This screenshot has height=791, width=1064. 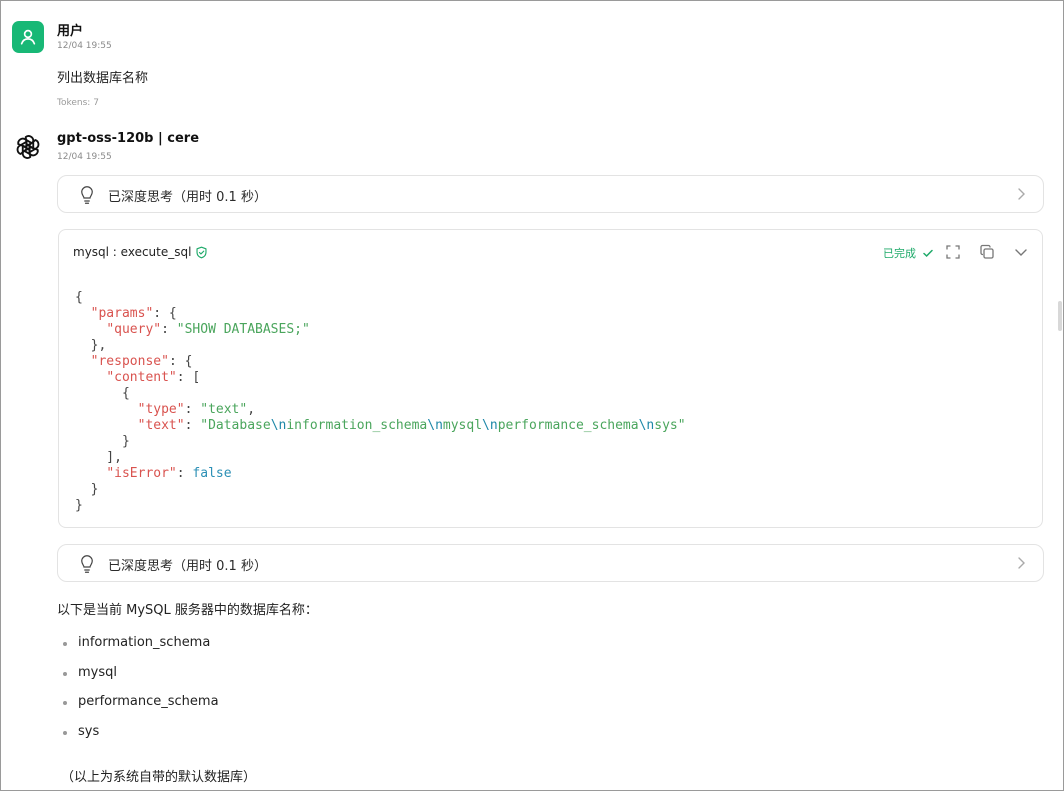 What do you see at coordinates (1060, 316) in the screenshot?
I see `scrollbar-thumb` at bounding box center [1060, 316].